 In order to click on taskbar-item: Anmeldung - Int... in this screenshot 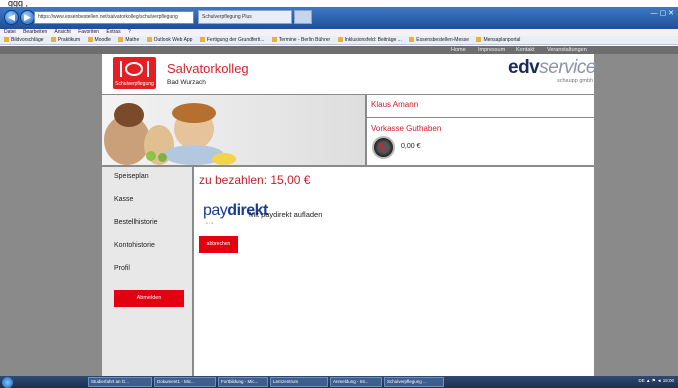, I will do `click(356, 382)`.